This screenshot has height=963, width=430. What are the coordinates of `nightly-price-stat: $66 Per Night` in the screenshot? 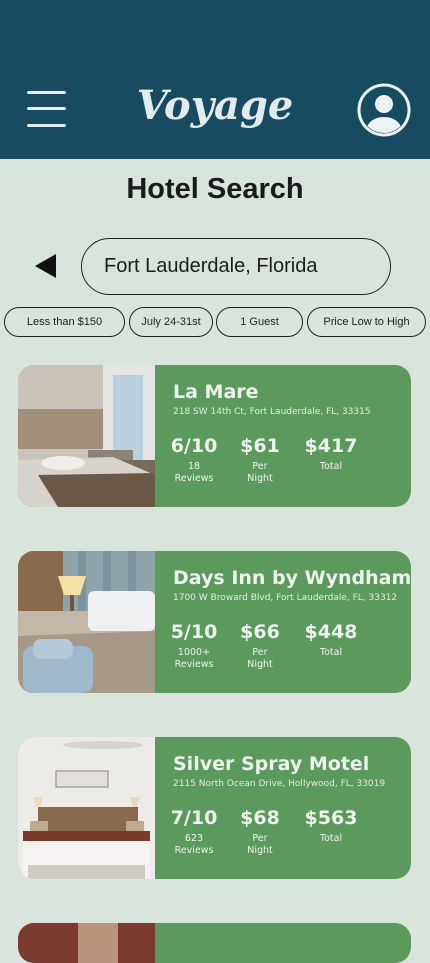 It's located at (260, 646).